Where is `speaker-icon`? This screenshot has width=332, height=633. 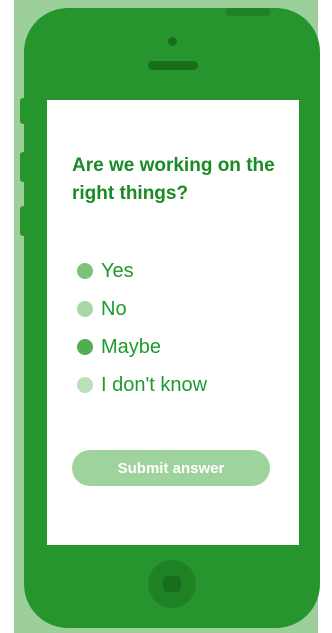
speaker-icon is located at coordinates (173, 65).